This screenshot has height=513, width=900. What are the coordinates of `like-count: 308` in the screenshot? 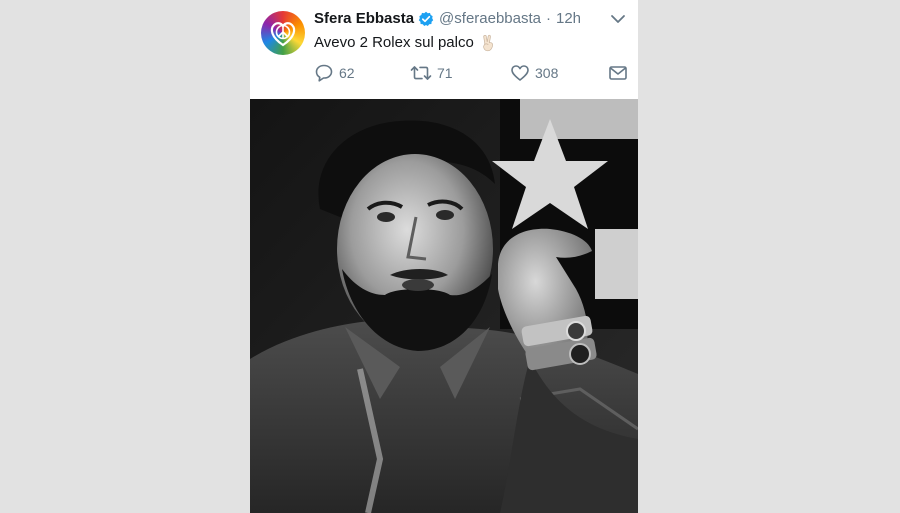 It's located at (547, 73).